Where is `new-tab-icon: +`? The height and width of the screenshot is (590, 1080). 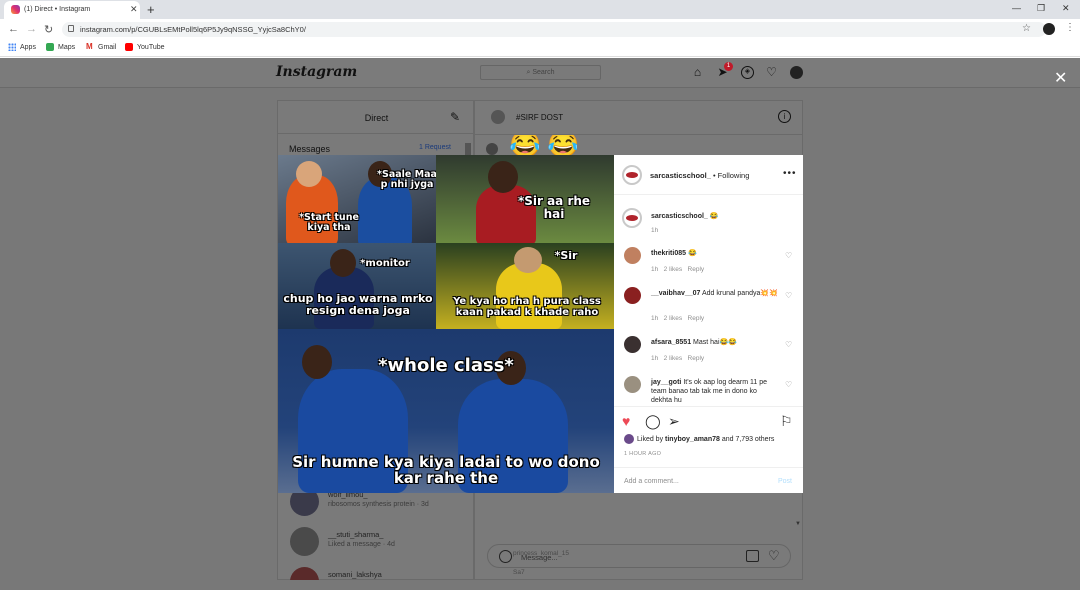 new-tab-icon: + is located at coordinates (151, 9).